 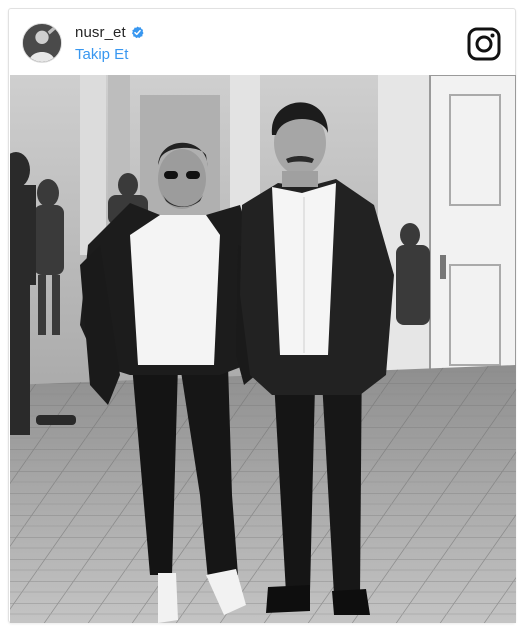 What do you see at coordinates (137, 32) in the screenshot?
I see `verified-badge-icon` at bounding box center [137, 32].